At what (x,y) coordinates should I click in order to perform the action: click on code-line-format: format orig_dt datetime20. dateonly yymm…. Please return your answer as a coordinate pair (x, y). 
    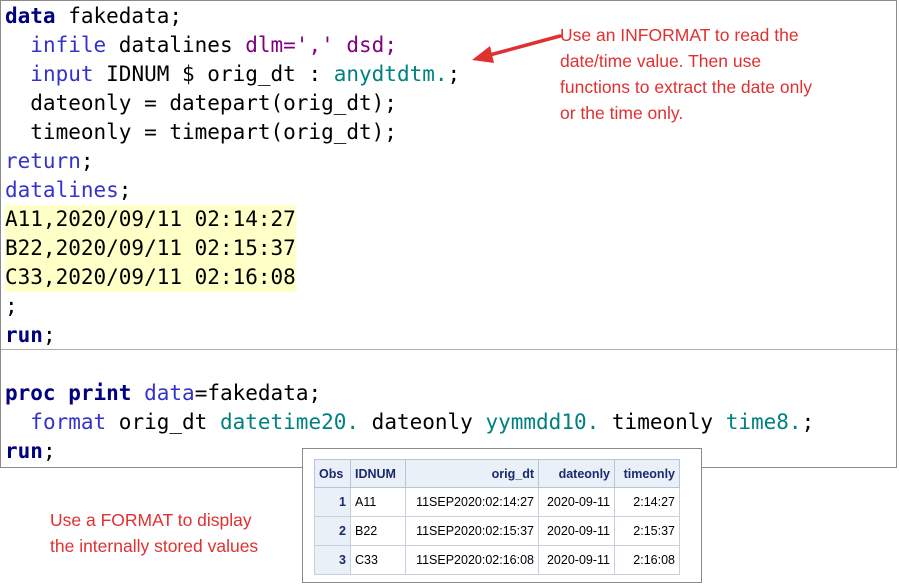
    Looking at the image, I should click on (422, 422).